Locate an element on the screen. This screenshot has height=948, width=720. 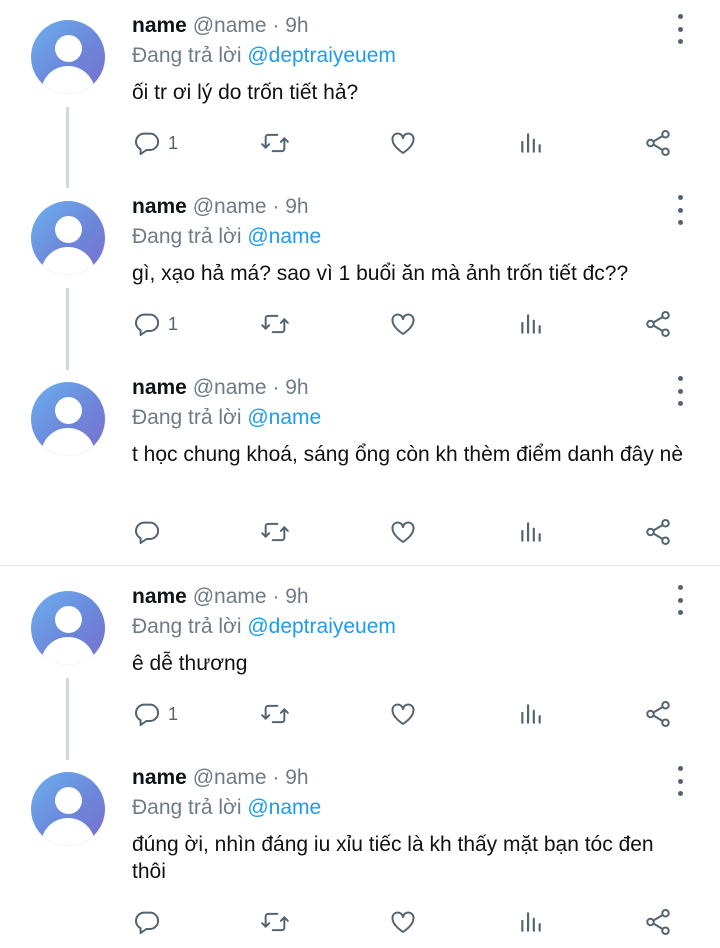
tweet-text: ê dễ thương is located at coordinates (190, 663).